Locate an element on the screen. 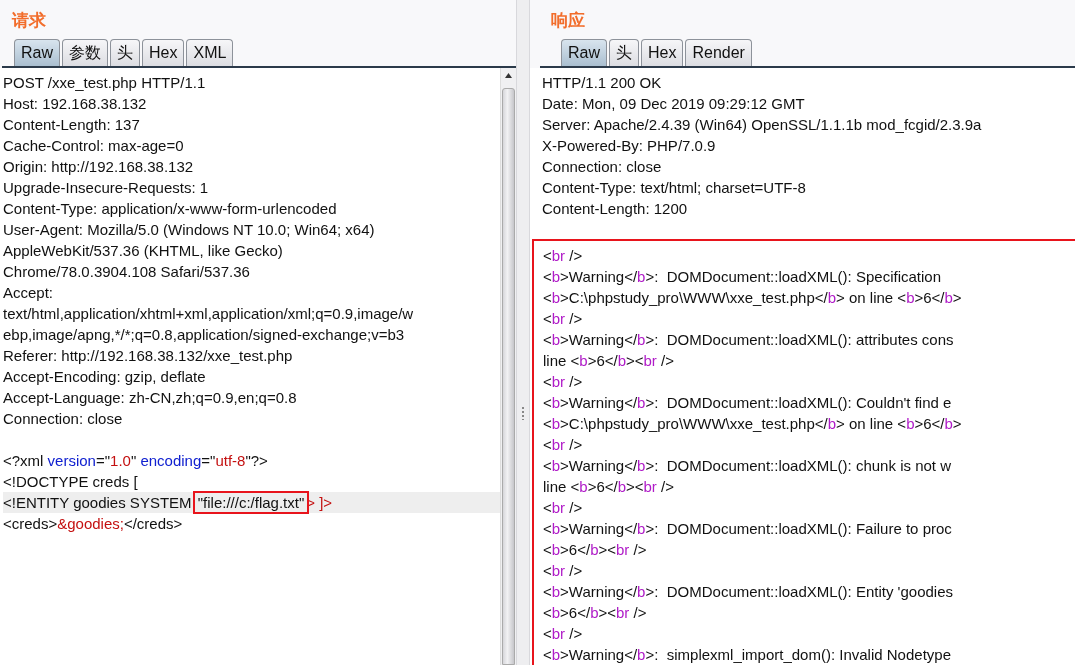 The height and width of the screenshot is (665, 1075). code-line: <!DOCTYPE creds [ is located at coordinates (70, 482).